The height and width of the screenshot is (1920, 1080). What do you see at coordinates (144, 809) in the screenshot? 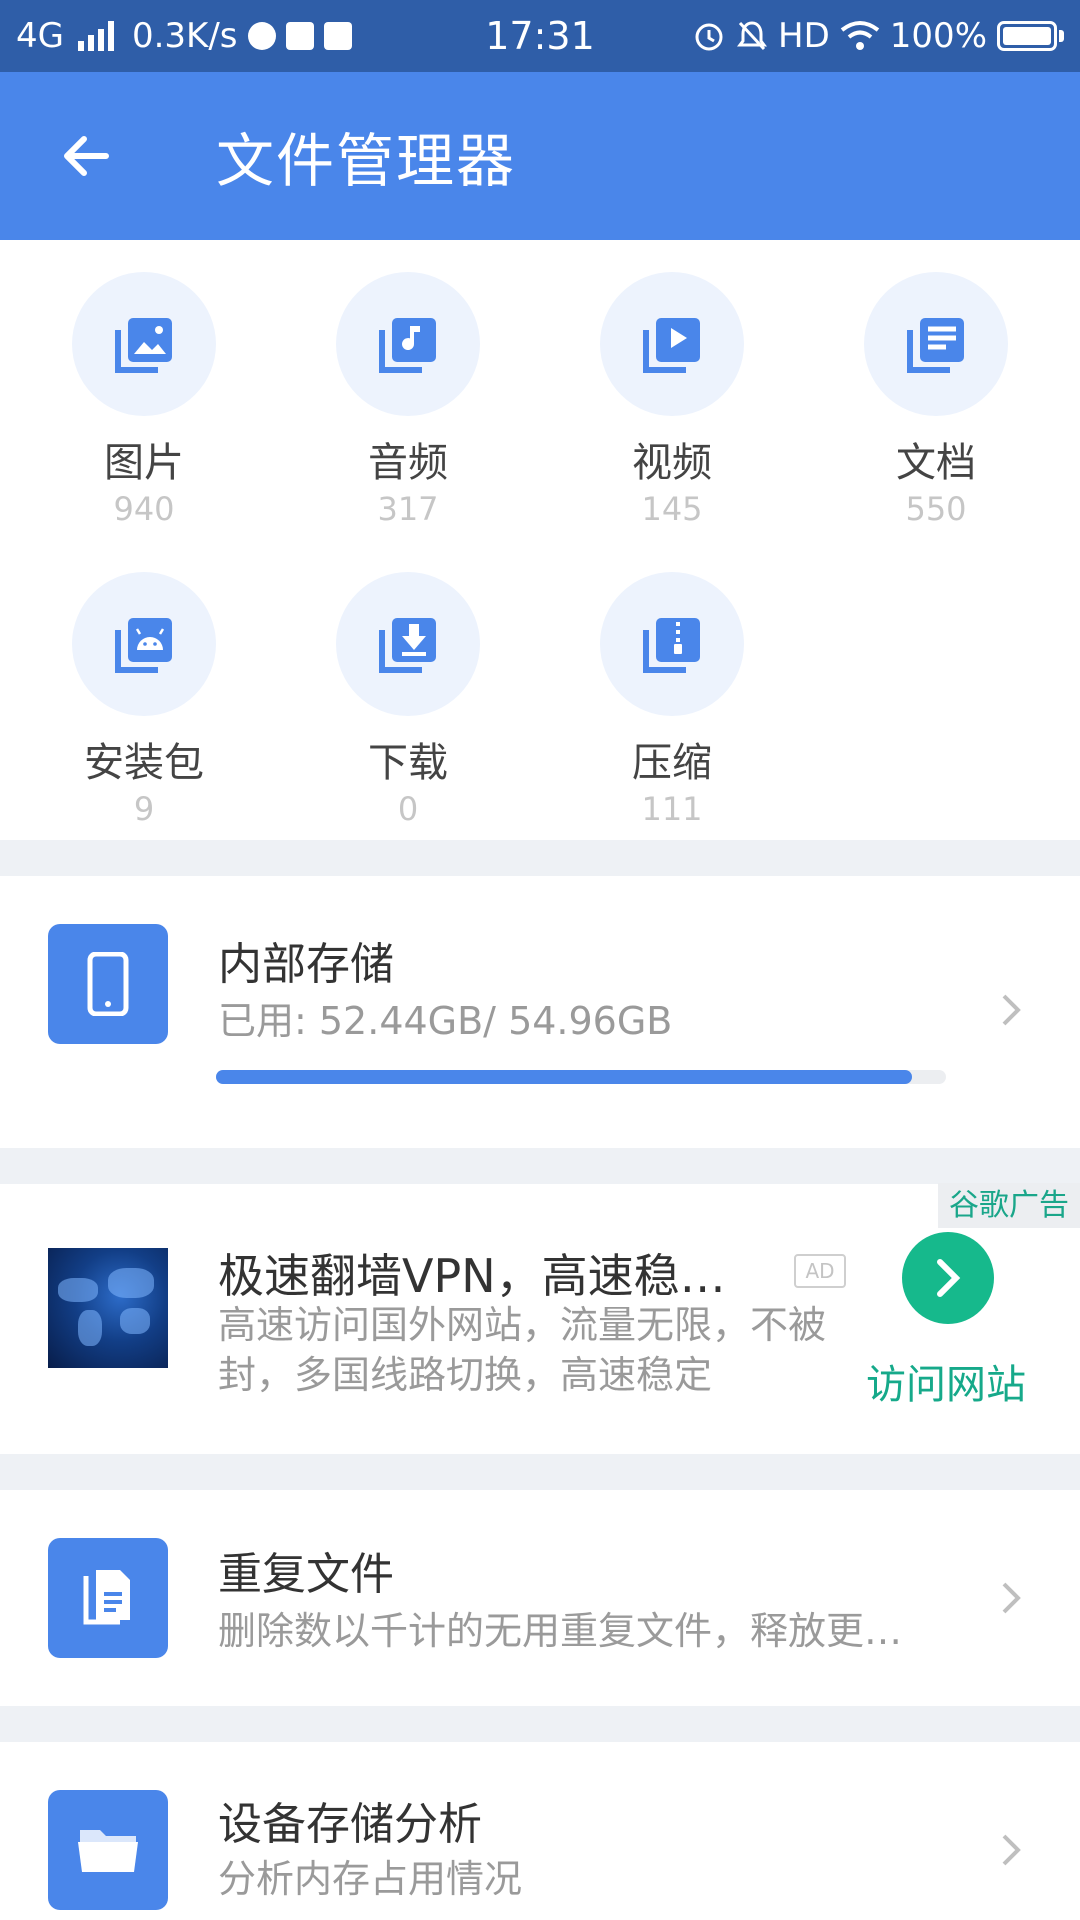
I see `category-count: 9` at bounding box center [144, 809].